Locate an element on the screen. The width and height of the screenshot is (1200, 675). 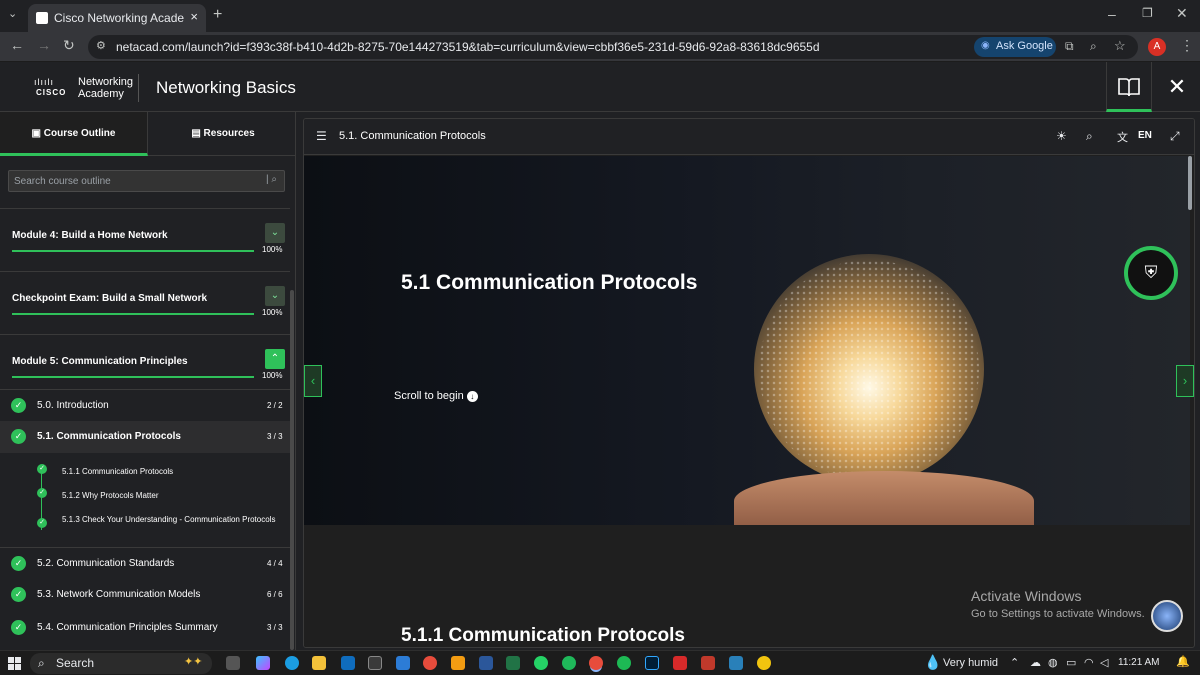
fullscreen-icon: ⤢ is located at coordinates (1175, 136).